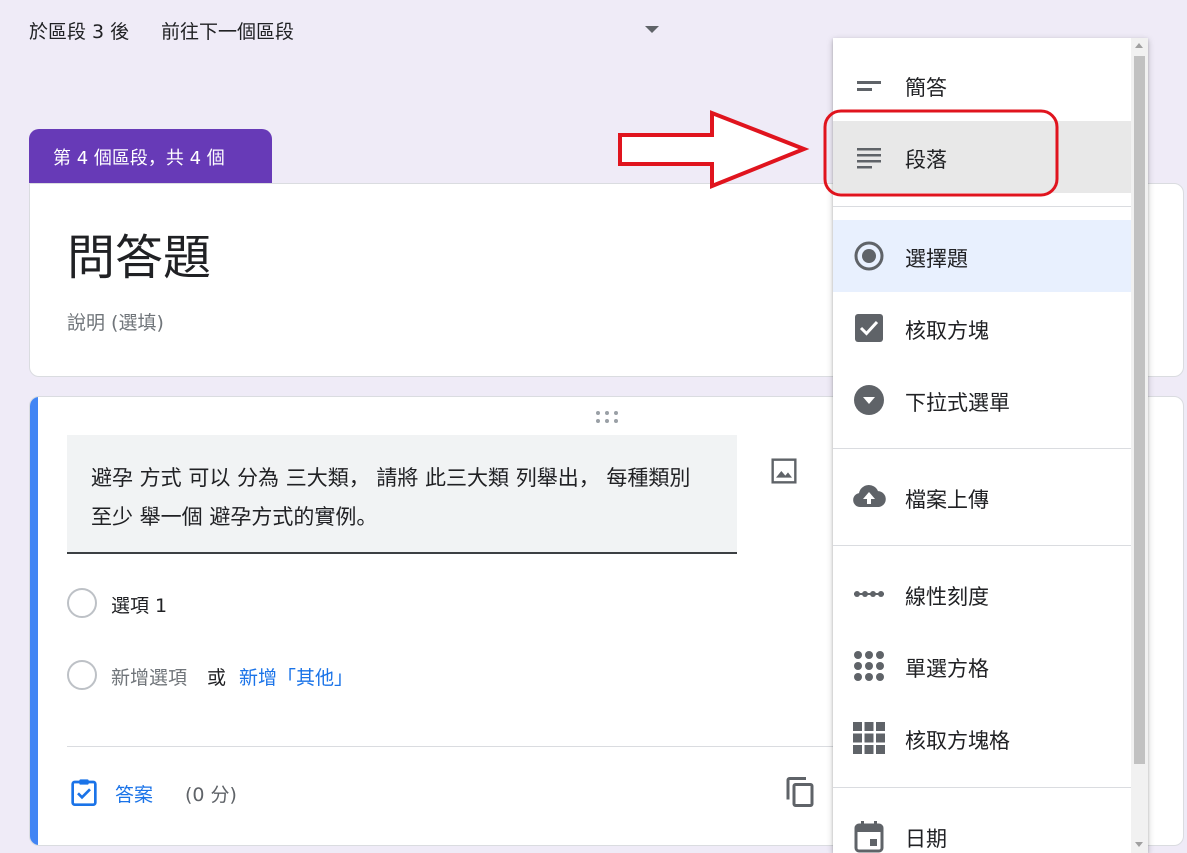 This screenshot has height=853, width=1187. What do you see at coordinates (936, 259) in the screenshot?
I see `menu-item-label: 選擇題` at bounding box center [936, 259].